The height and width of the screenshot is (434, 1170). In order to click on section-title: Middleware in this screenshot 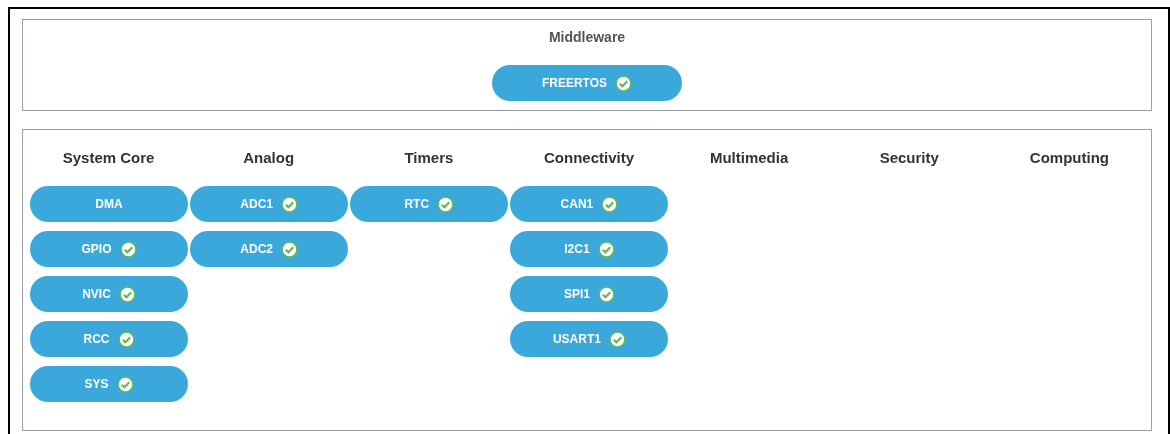, I will do `click(587, 37)`.